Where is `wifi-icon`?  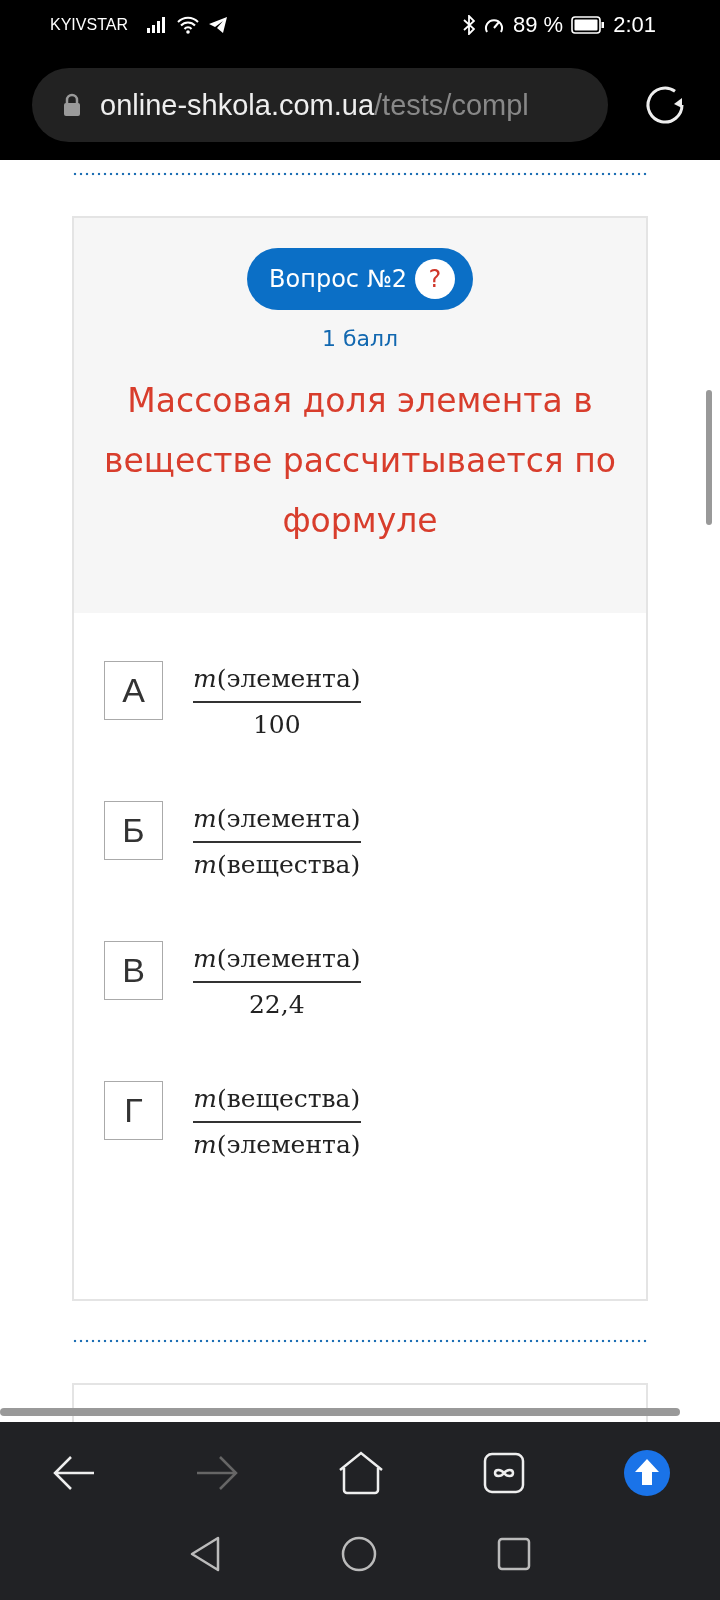 wifi-icon is located at coordinates (187, 25).